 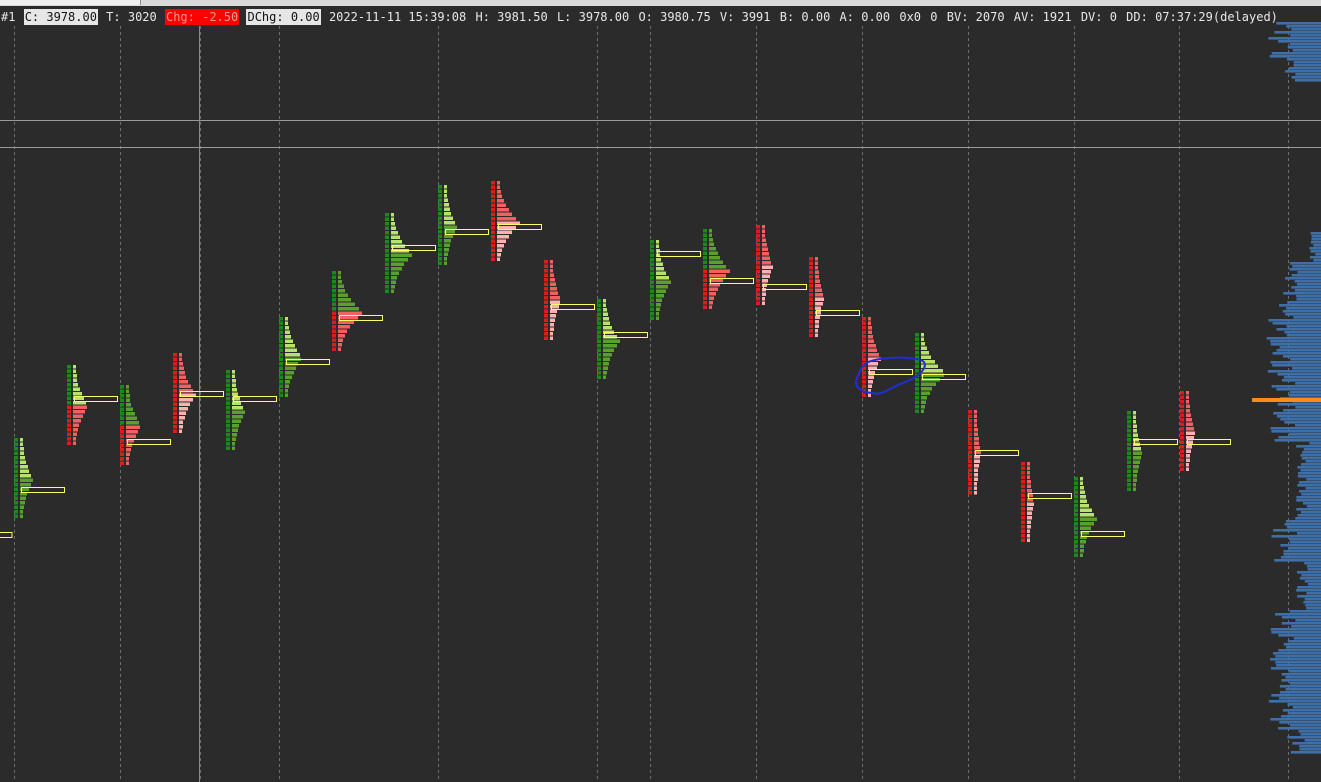 What do you see at coordinates (60, 17) in the screenshot?
I see `close-value: C: 3978.00` at bounding box center [60, 17].